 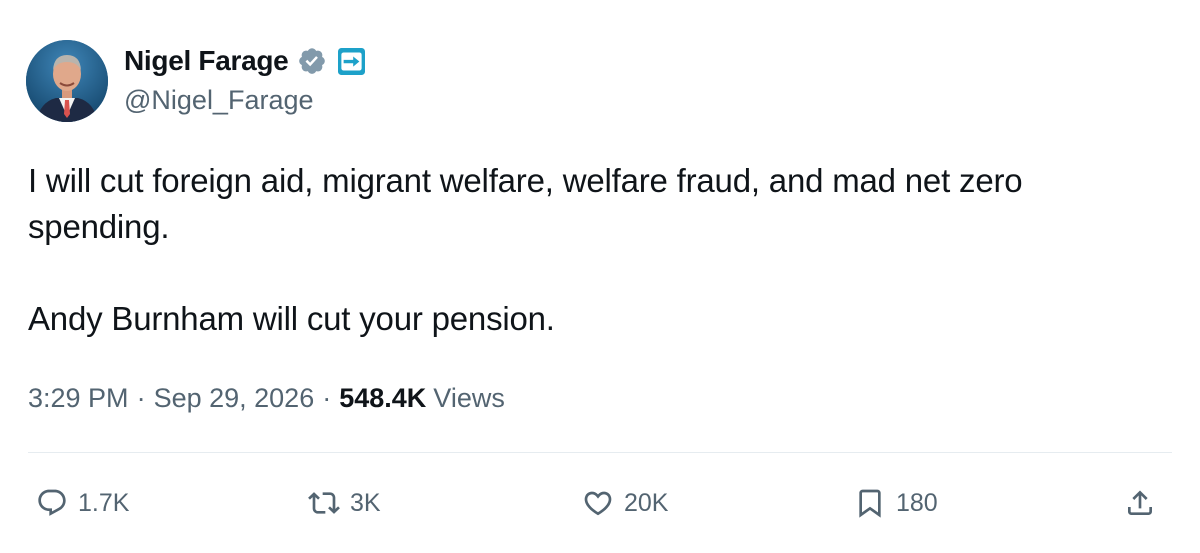 I want to click on post-date: Sep 29, 2026, so click(x=234, y=398).